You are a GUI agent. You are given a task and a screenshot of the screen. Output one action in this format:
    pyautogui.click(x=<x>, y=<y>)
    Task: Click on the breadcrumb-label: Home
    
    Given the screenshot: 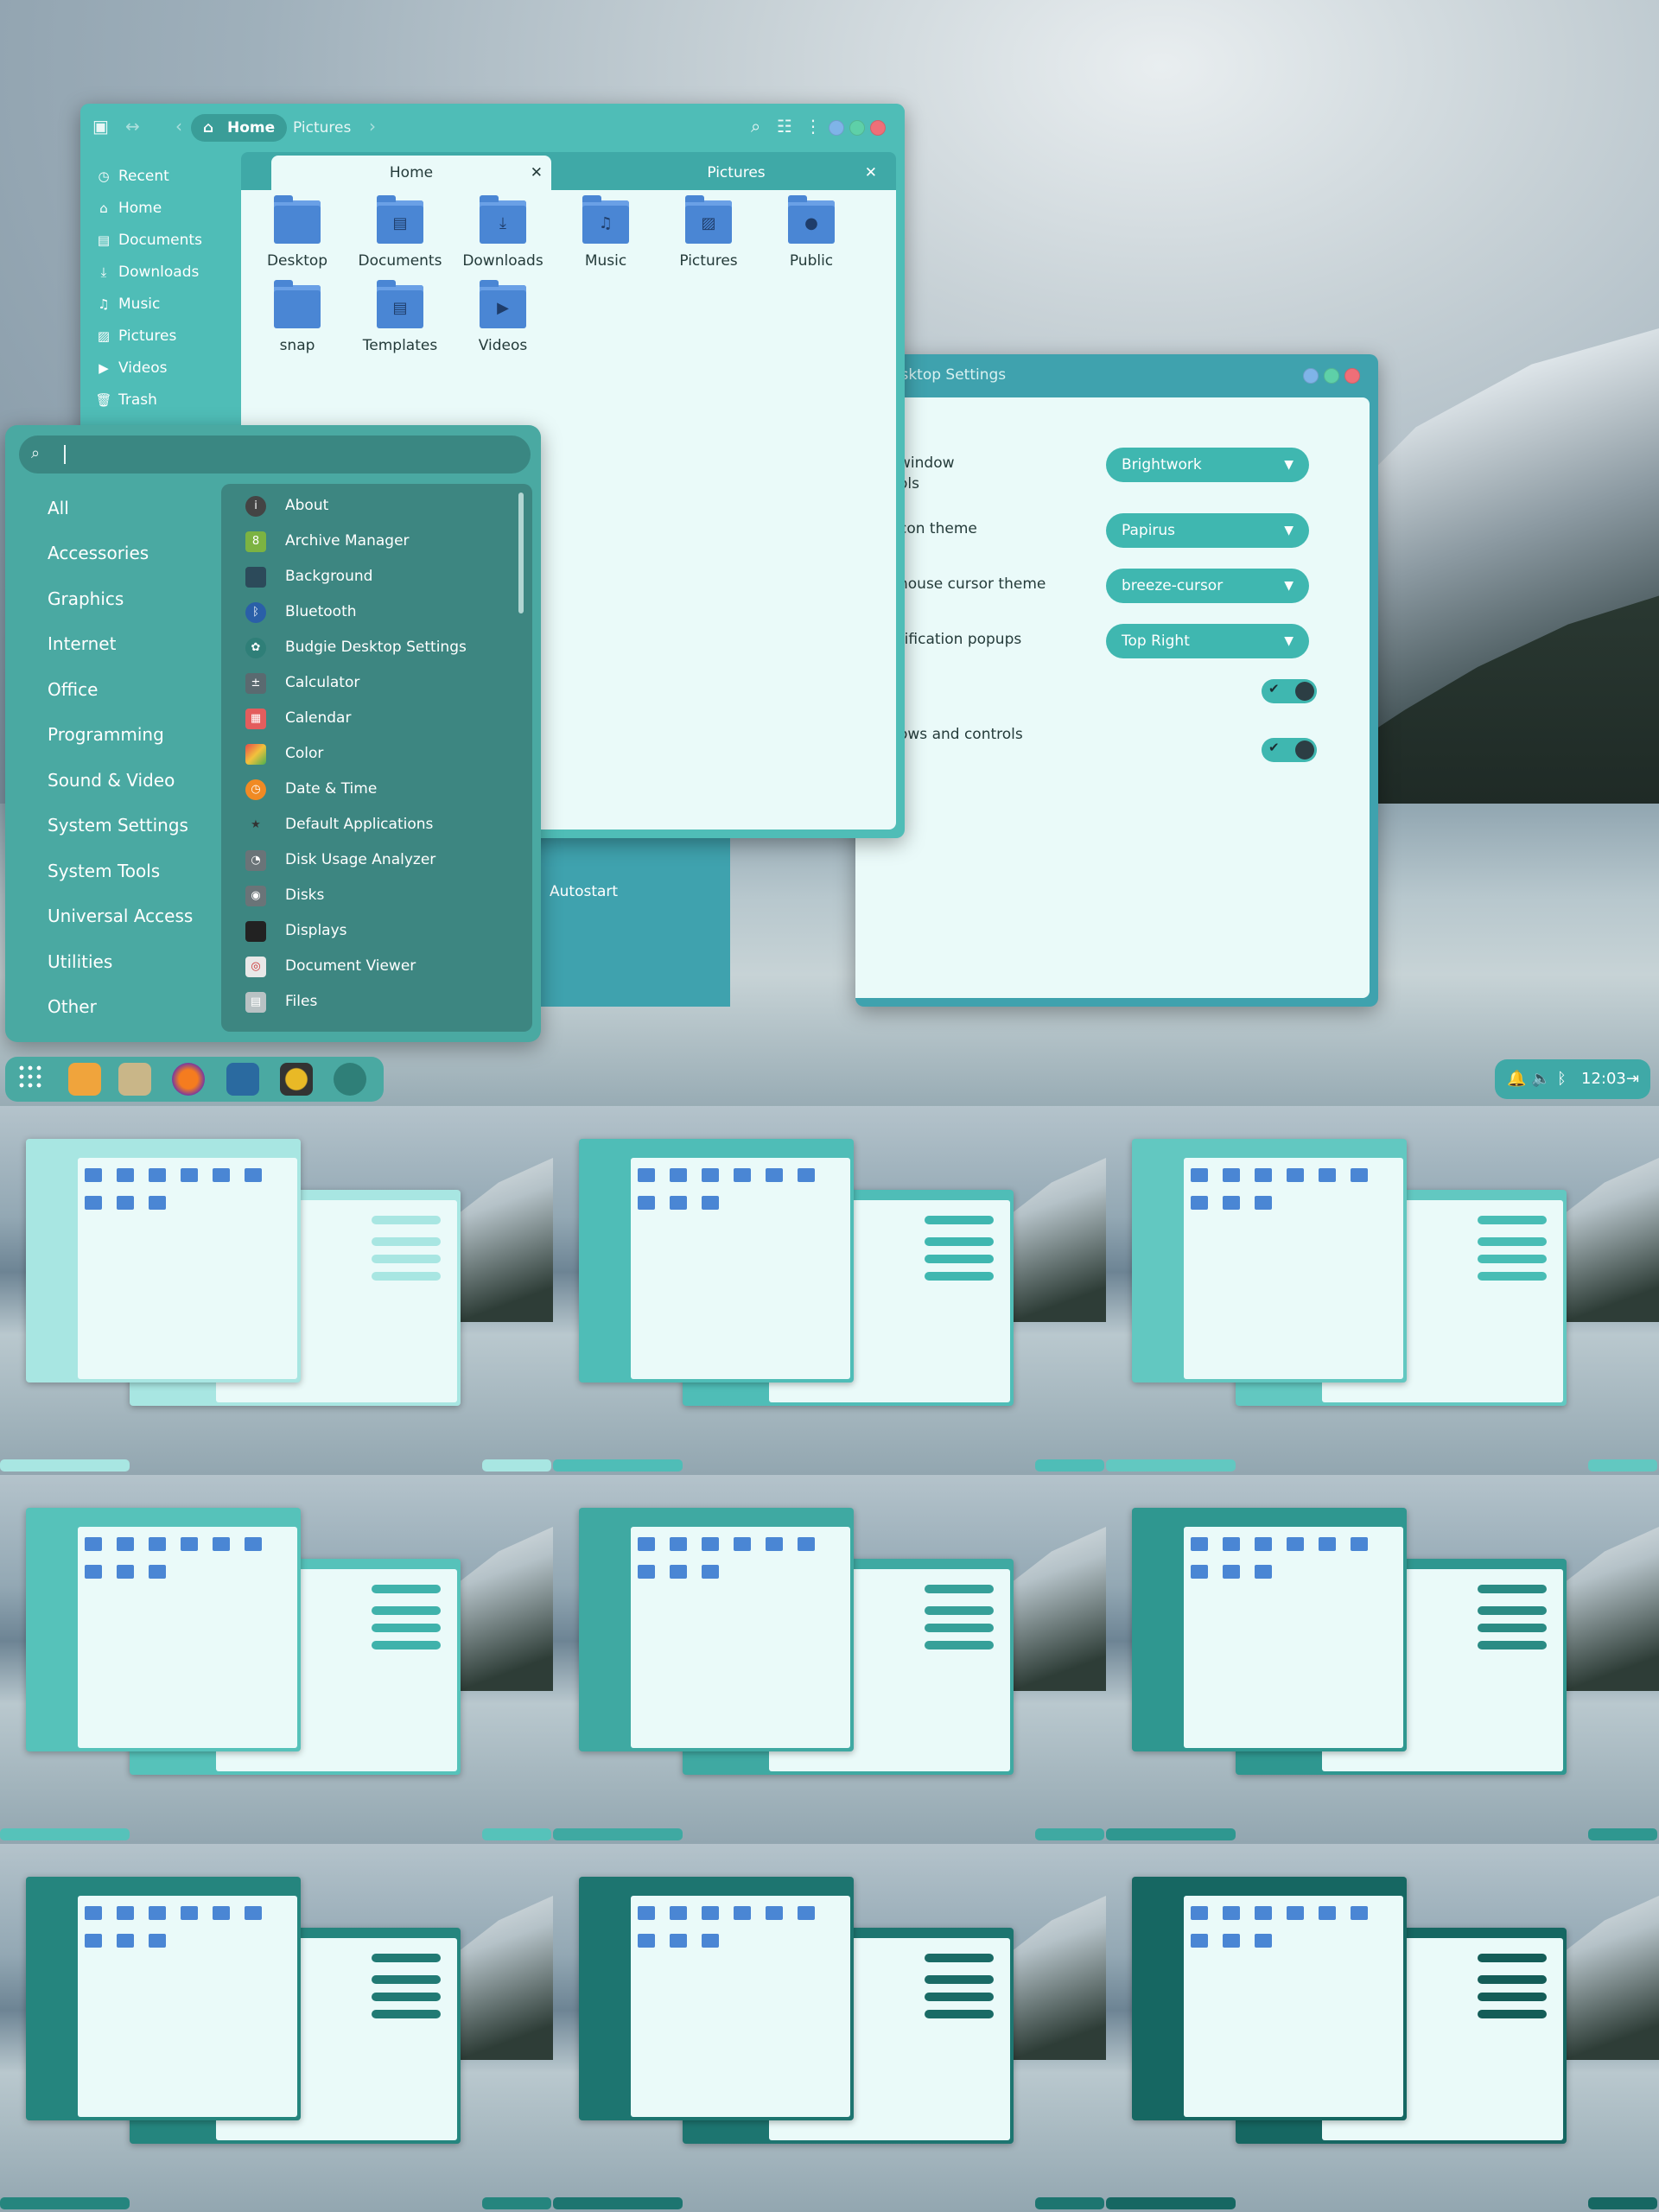 What is the action you would take?
    pyautogui.click(x=251, y=128)
    